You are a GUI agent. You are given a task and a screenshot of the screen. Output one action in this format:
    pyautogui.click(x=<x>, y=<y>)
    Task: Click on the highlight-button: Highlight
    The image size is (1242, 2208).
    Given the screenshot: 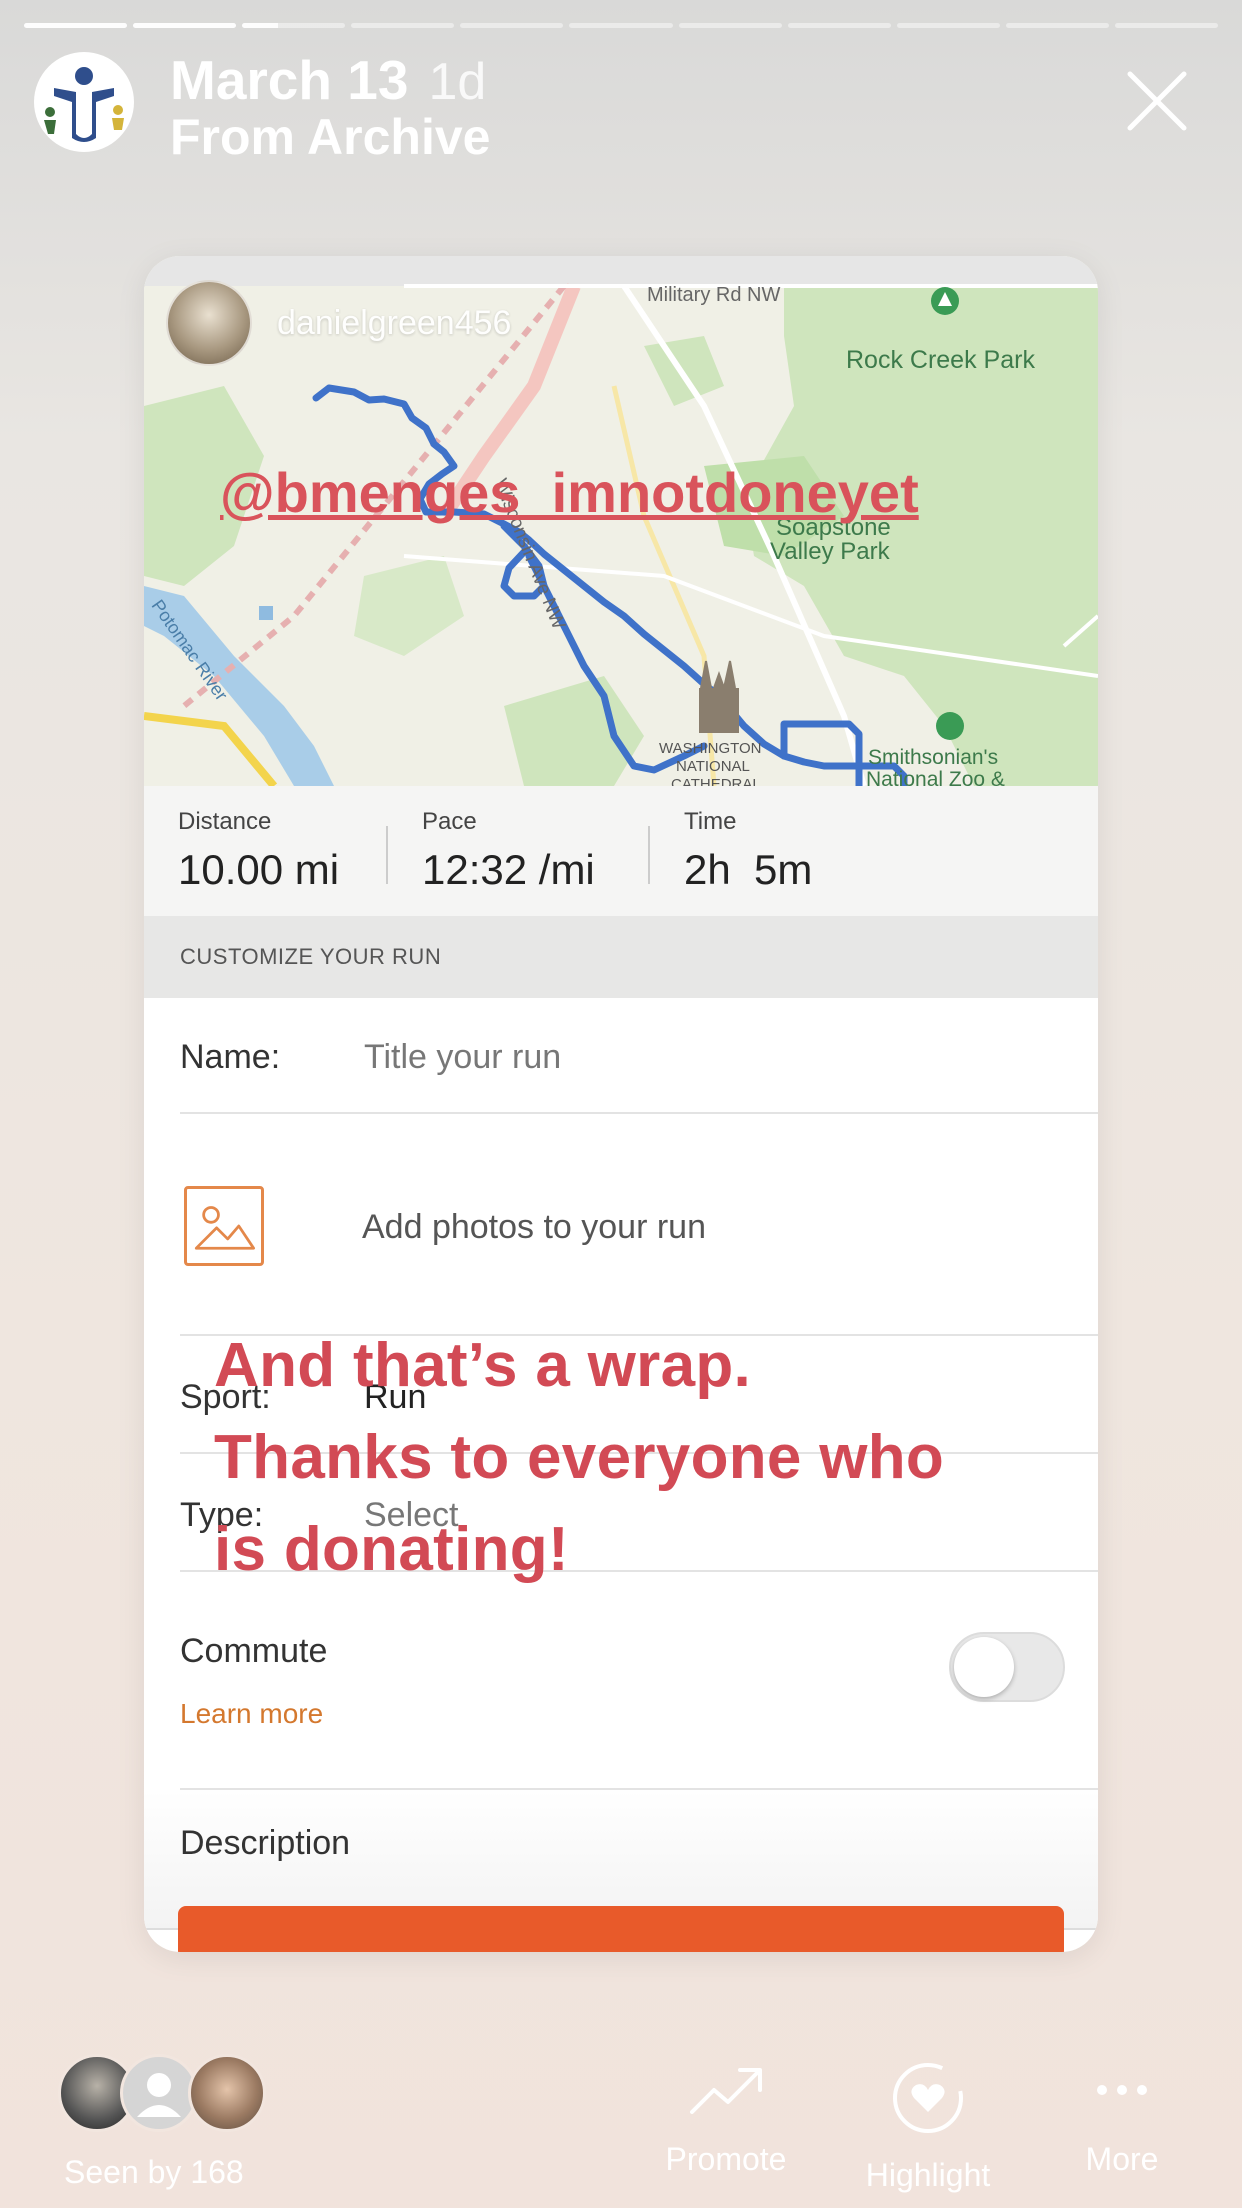 What is the action you would take?
    pyautogui.click(x=928, y=2127)
    